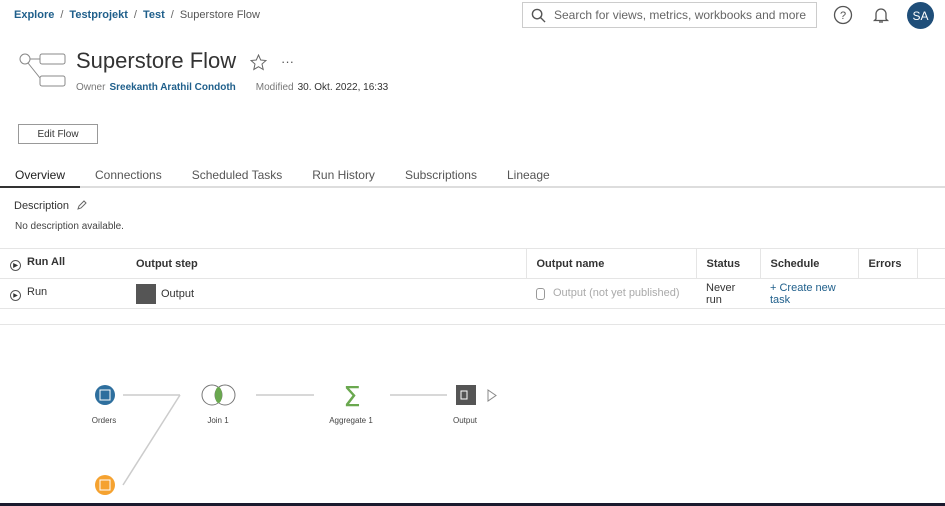 The width and height of the screenshot is (945, 506). Describe the element at coordinates (466, 395) in the screenshot. I see `output-node-icon` at that location.